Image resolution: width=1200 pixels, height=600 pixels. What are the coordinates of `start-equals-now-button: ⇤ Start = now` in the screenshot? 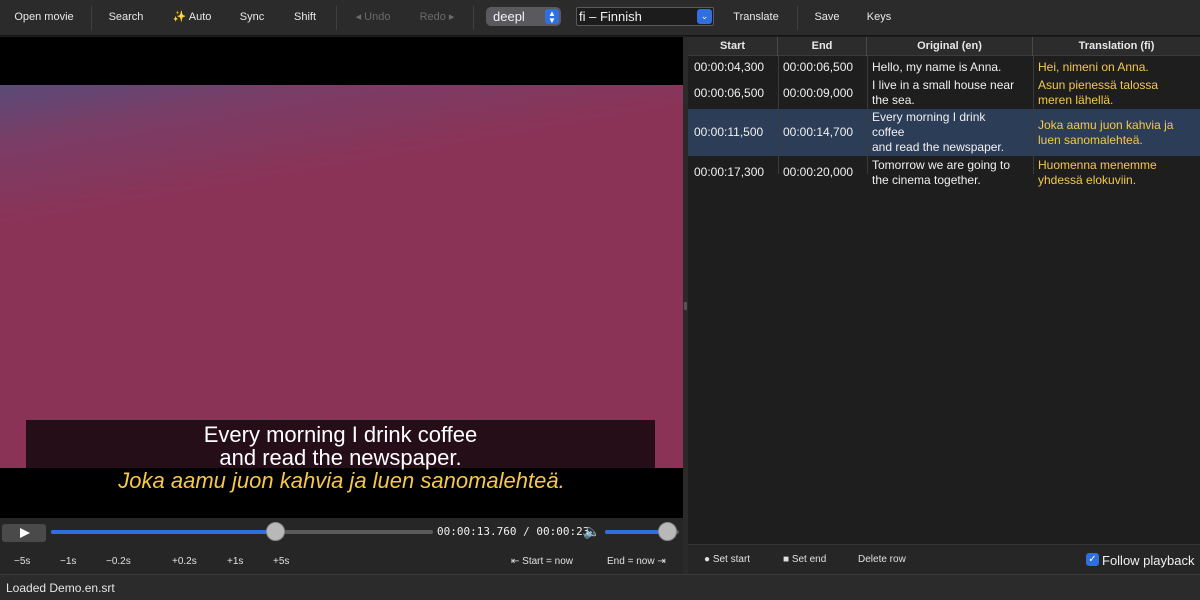 It's located at (542, 561).